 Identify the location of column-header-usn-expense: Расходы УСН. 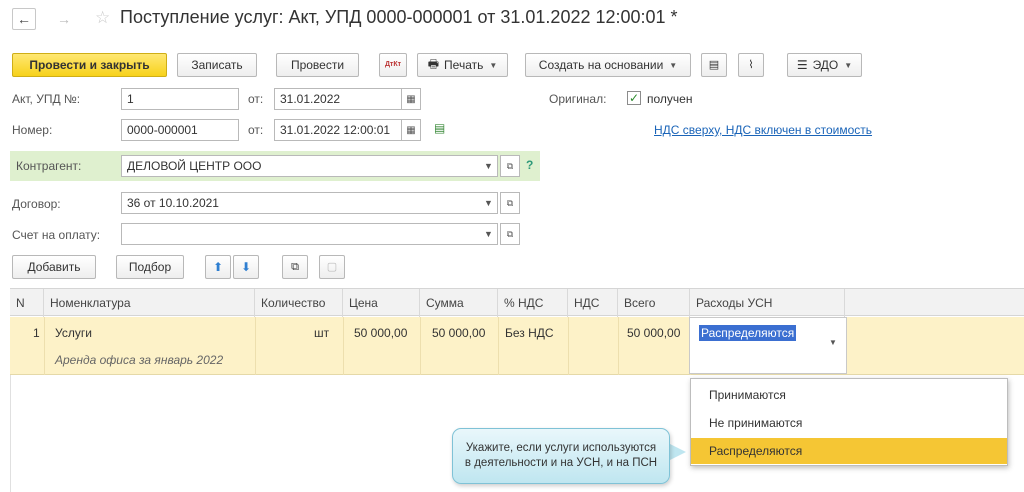
(767, 303).